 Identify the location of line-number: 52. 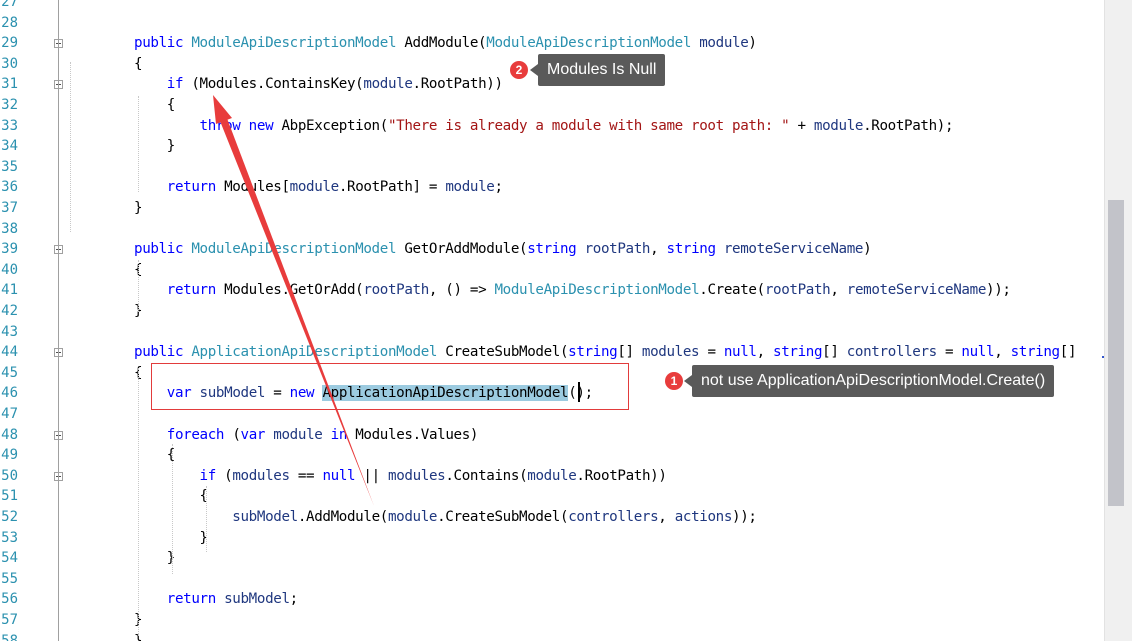
(9, 517).